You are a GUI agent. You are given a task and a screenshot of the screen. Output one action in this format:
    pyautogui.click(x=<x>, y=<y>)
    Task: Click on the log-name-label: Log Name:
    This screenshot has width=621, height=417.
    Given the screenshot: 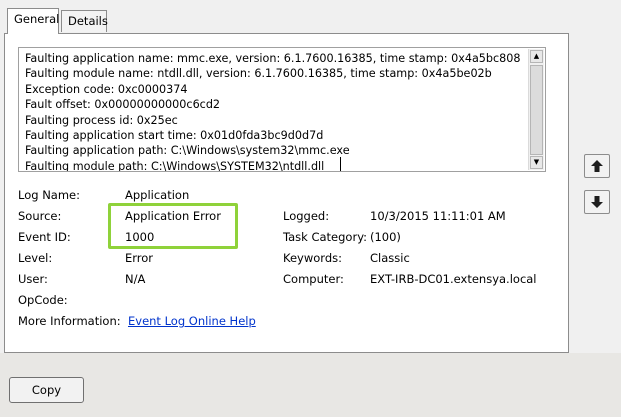 What is the action you would take?
    pyautogui.click(x=49, y=195)
    